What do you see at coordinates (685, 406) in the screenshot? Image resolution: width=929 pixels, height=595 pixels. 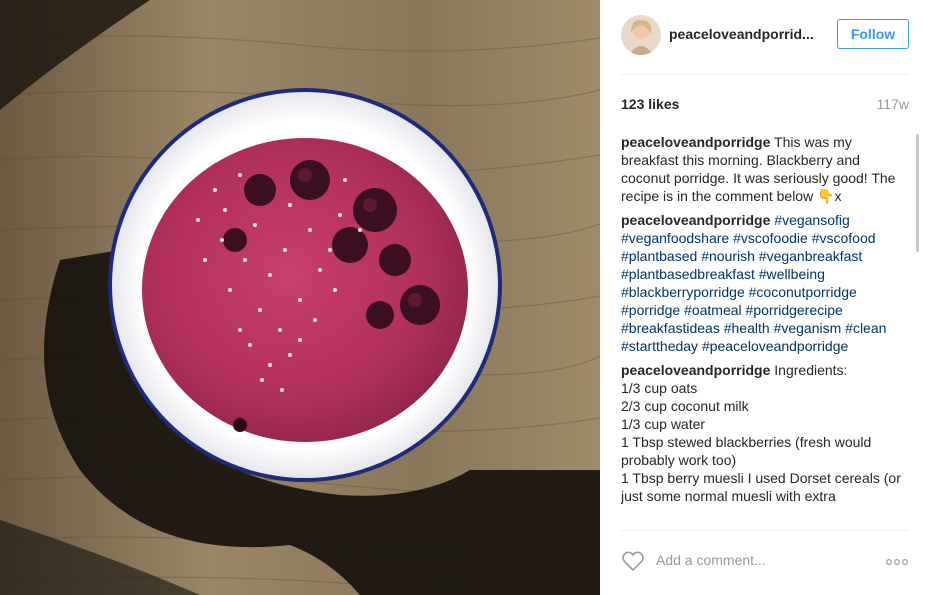 I see `ingredient-line: 2/3 cup coconut milk` at bounding box center [685, 406].